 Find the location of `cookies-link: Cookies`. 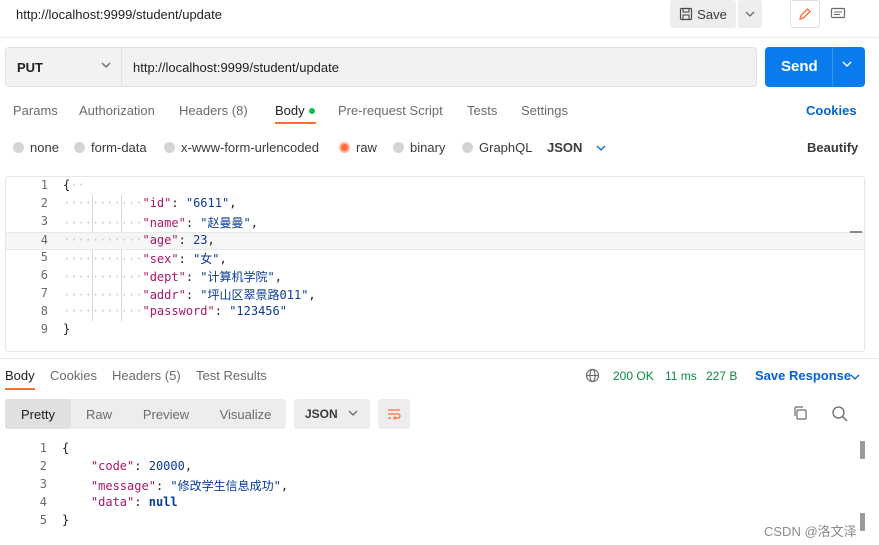

cookies-link: Cookies is located at coordinates (831, 110).